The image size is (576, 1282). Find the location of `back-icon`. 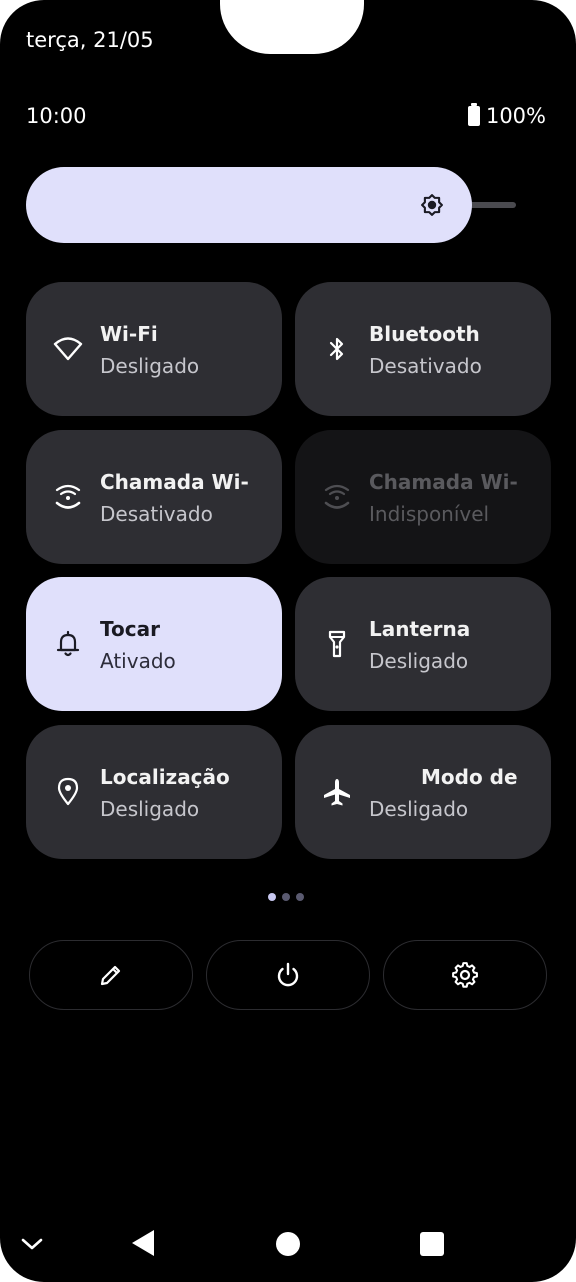

back-icon is located at coordinates (143, 1243).